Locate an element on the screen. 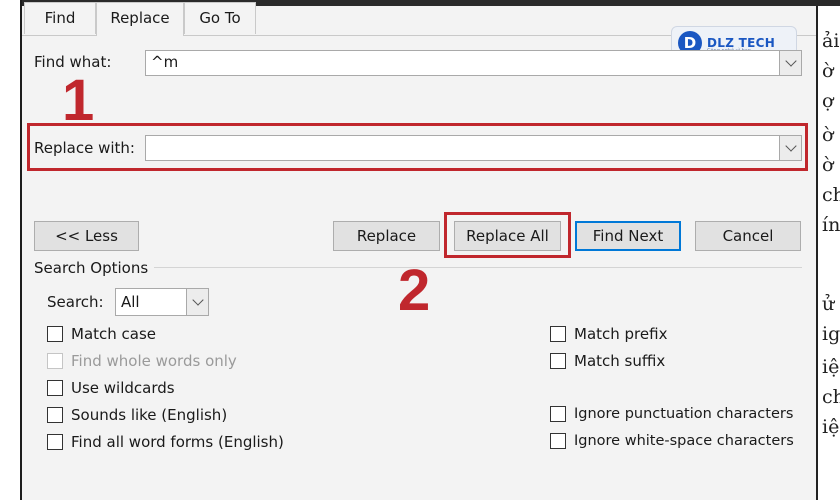 The height and width of the screenshot is (500, 840). tab-replace-label: Replace is located at coordinates (140, 18).